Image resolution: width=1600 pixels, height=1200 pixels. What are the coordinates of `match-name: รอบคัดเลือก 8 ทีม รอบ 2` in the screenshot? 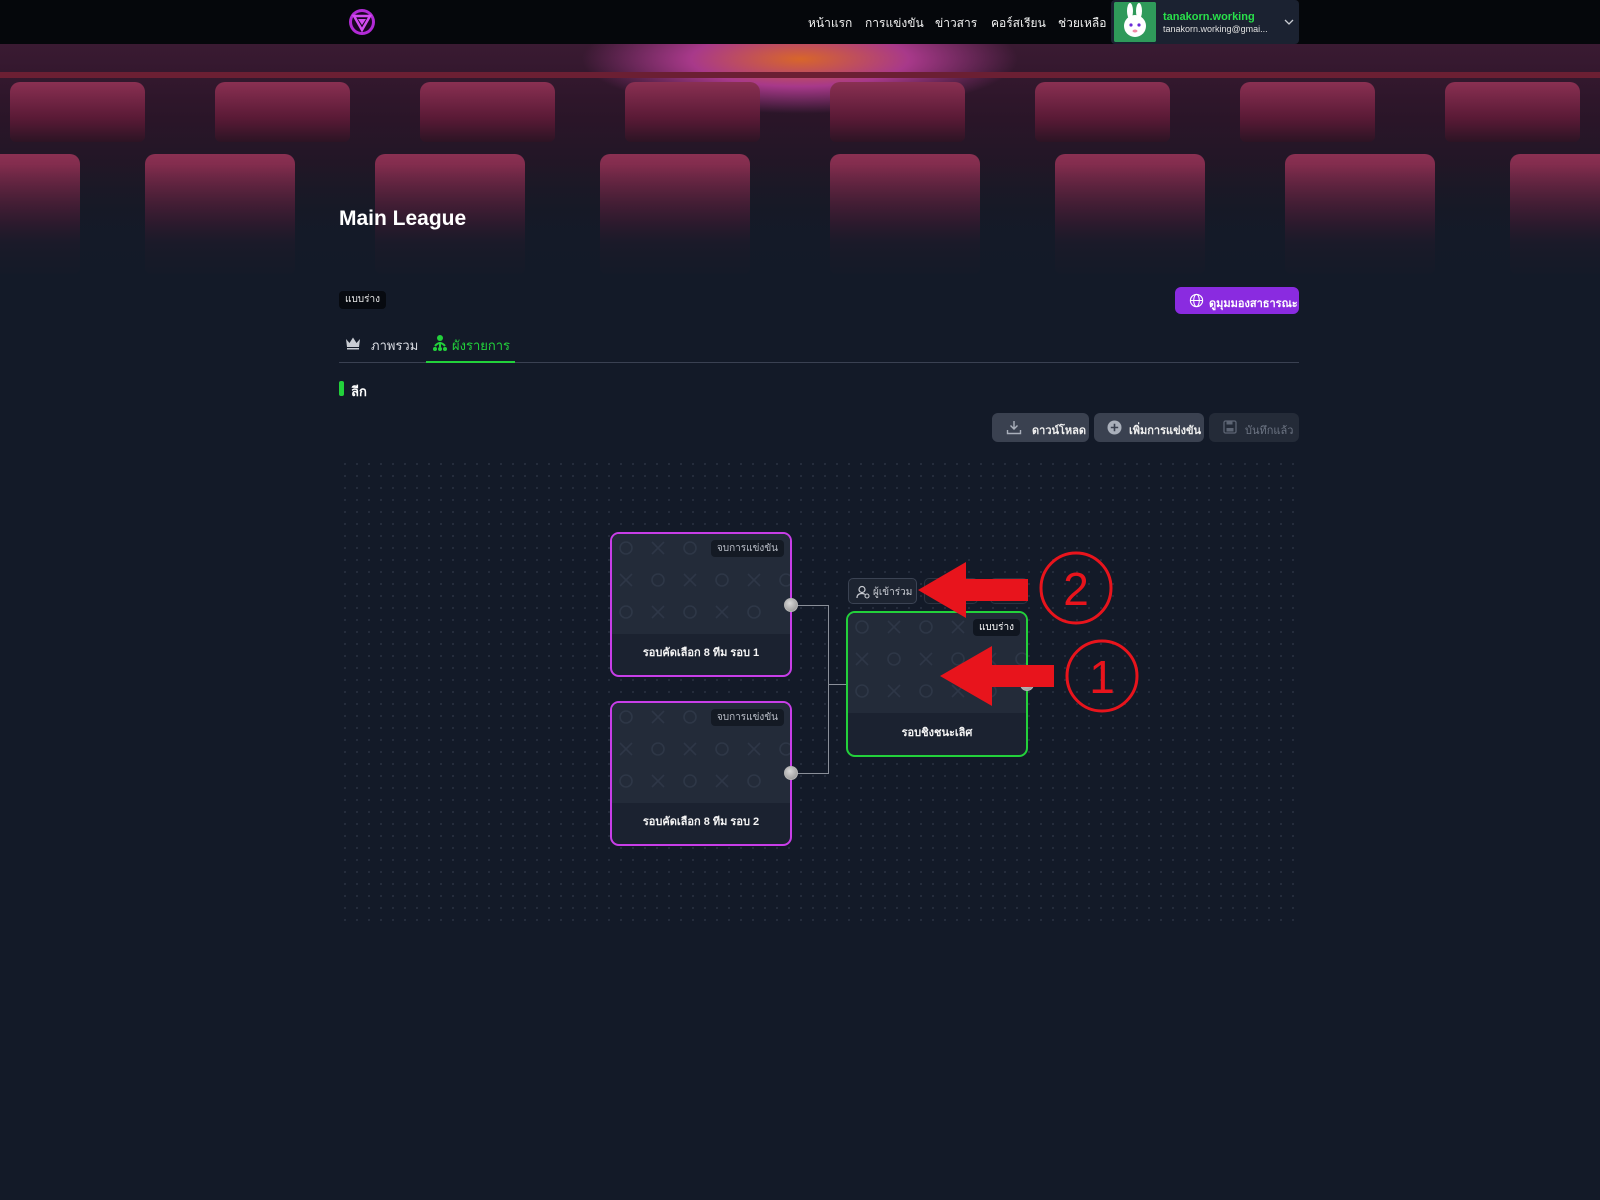 It's located at (701, 822).